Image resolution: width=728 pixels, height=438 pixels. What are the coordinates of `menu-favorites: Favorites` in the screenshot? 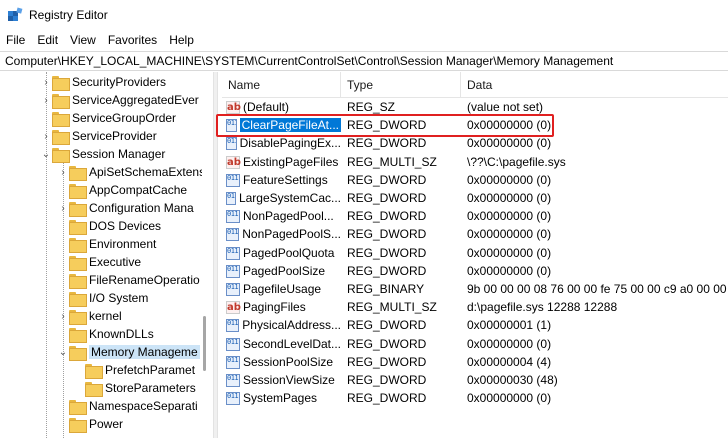 It's located at (132, 40).